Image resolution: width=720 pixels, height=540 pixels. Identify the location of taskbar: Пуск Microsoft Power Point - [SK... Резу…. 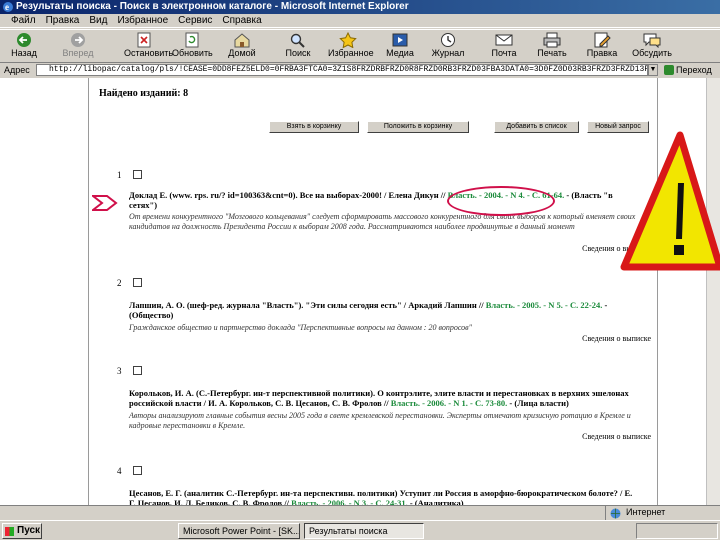
(360, 530).